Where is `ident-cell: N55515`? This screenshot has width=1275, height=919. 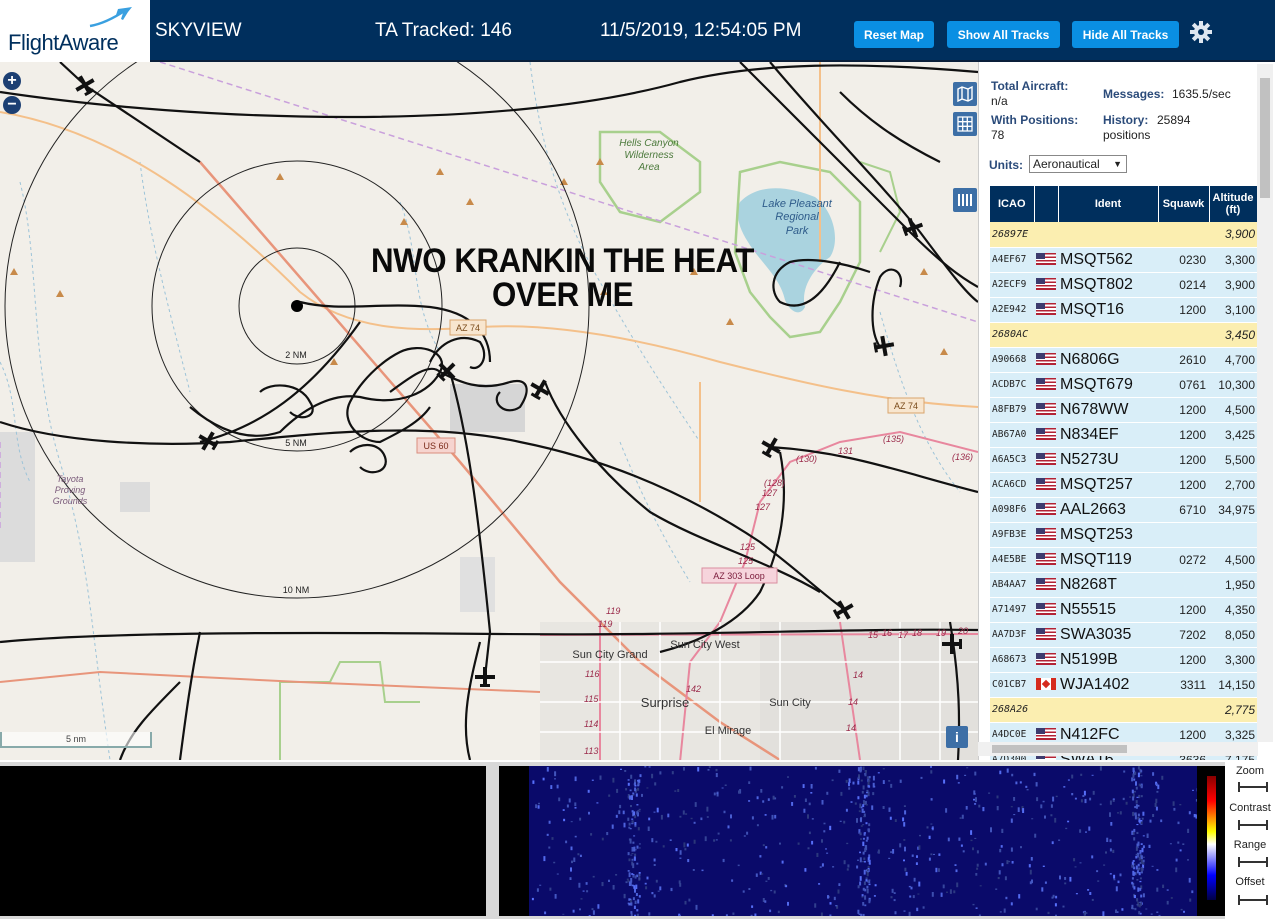 ident-cell: N55515 is located at coordinates (1108, 610).